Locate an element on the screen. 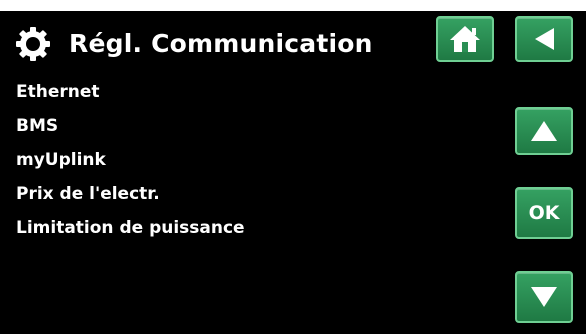 Image resolution: width=586 pixels, height=334 pixels. menu-item-power-limitation: Limitation de puissance is located at coordinates (130, 234).